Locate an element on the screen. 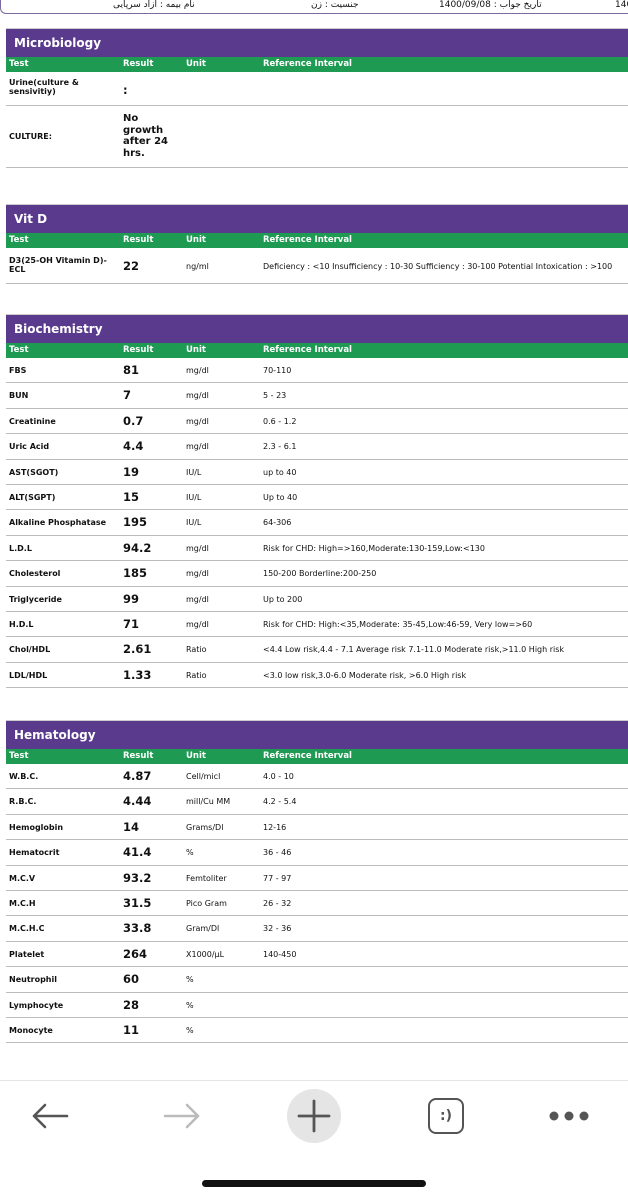 This screenshot has width=628, height=1200. unit-value: Cell/micl is located at coordinates (203, 777).